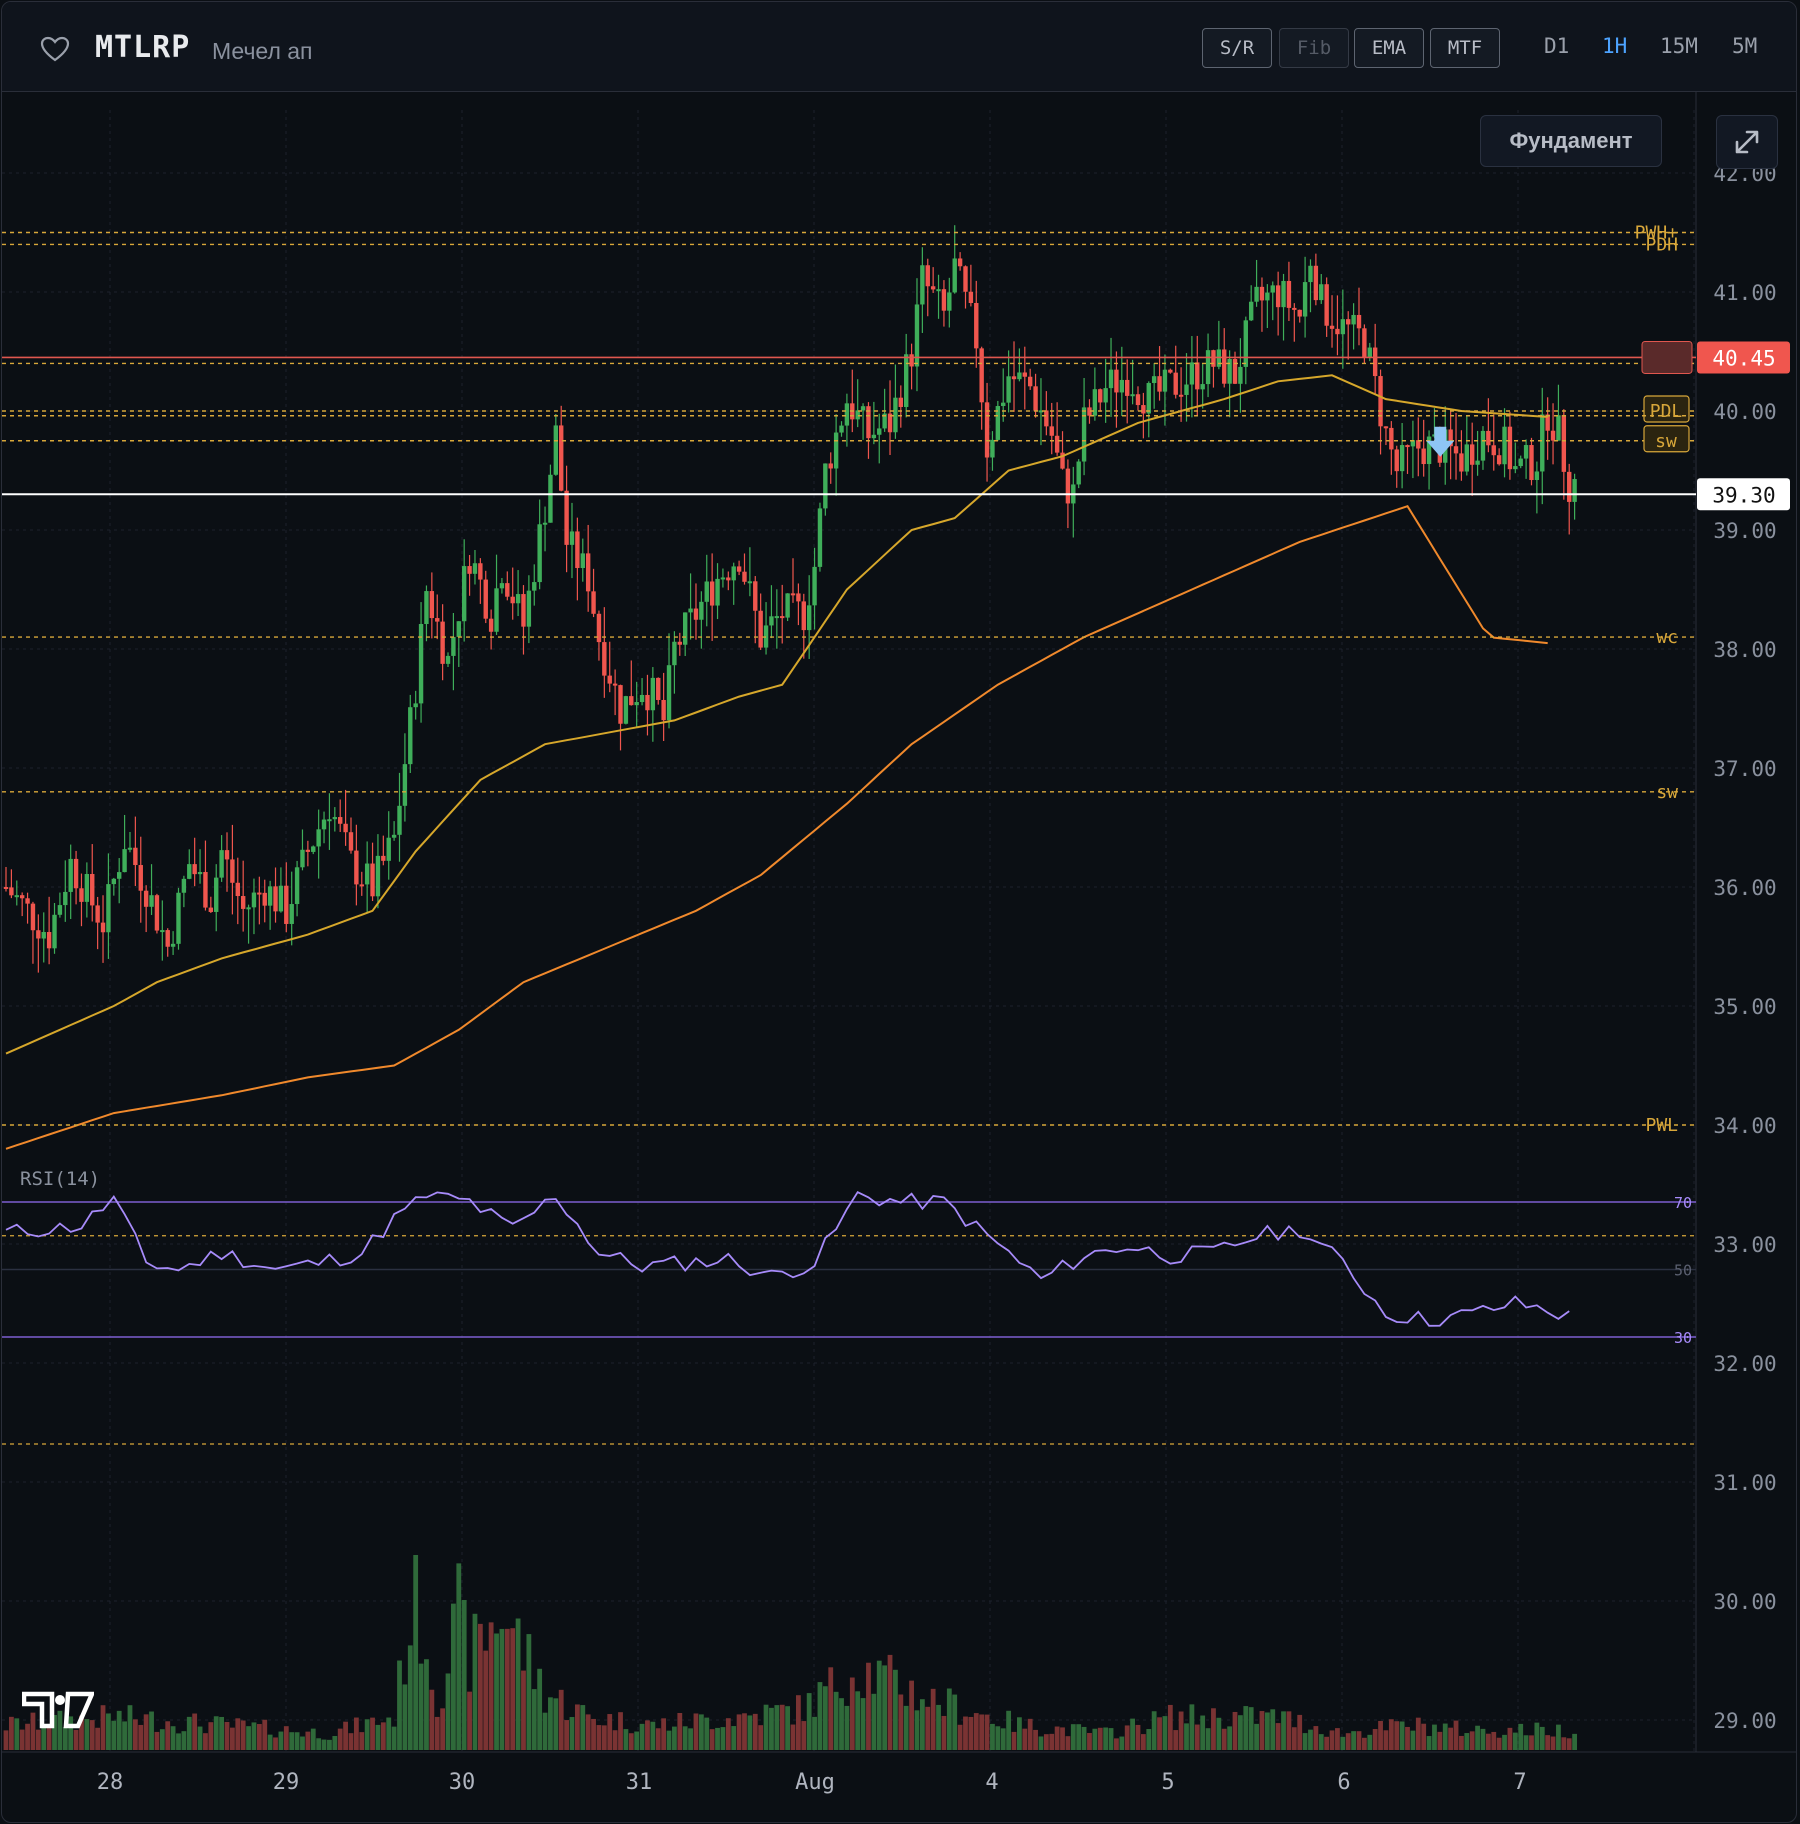  Describe the element at coordinates (1679, 46) in the screenshot. I see `timeframe-15m: 15M` at that location.